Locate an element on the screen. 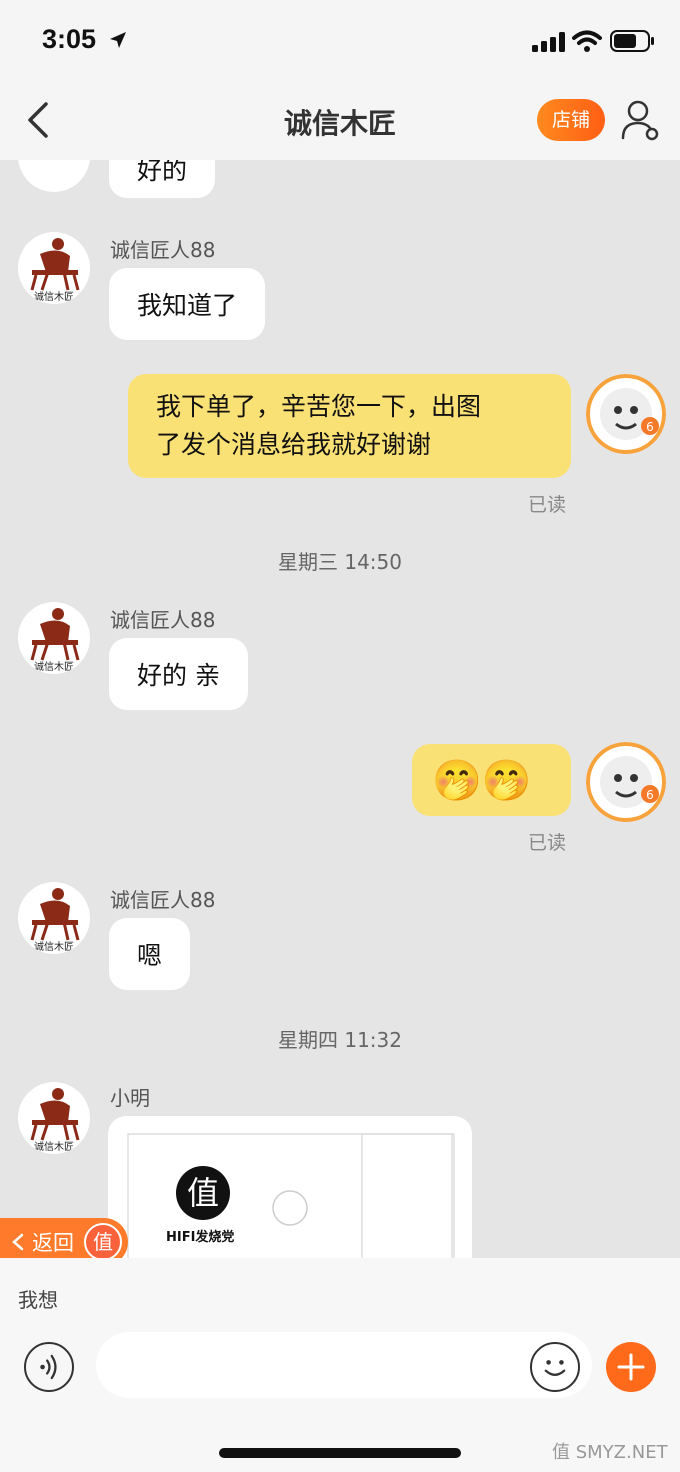  brand-logo-icon: 值 is located at coordinates (203, 1193).